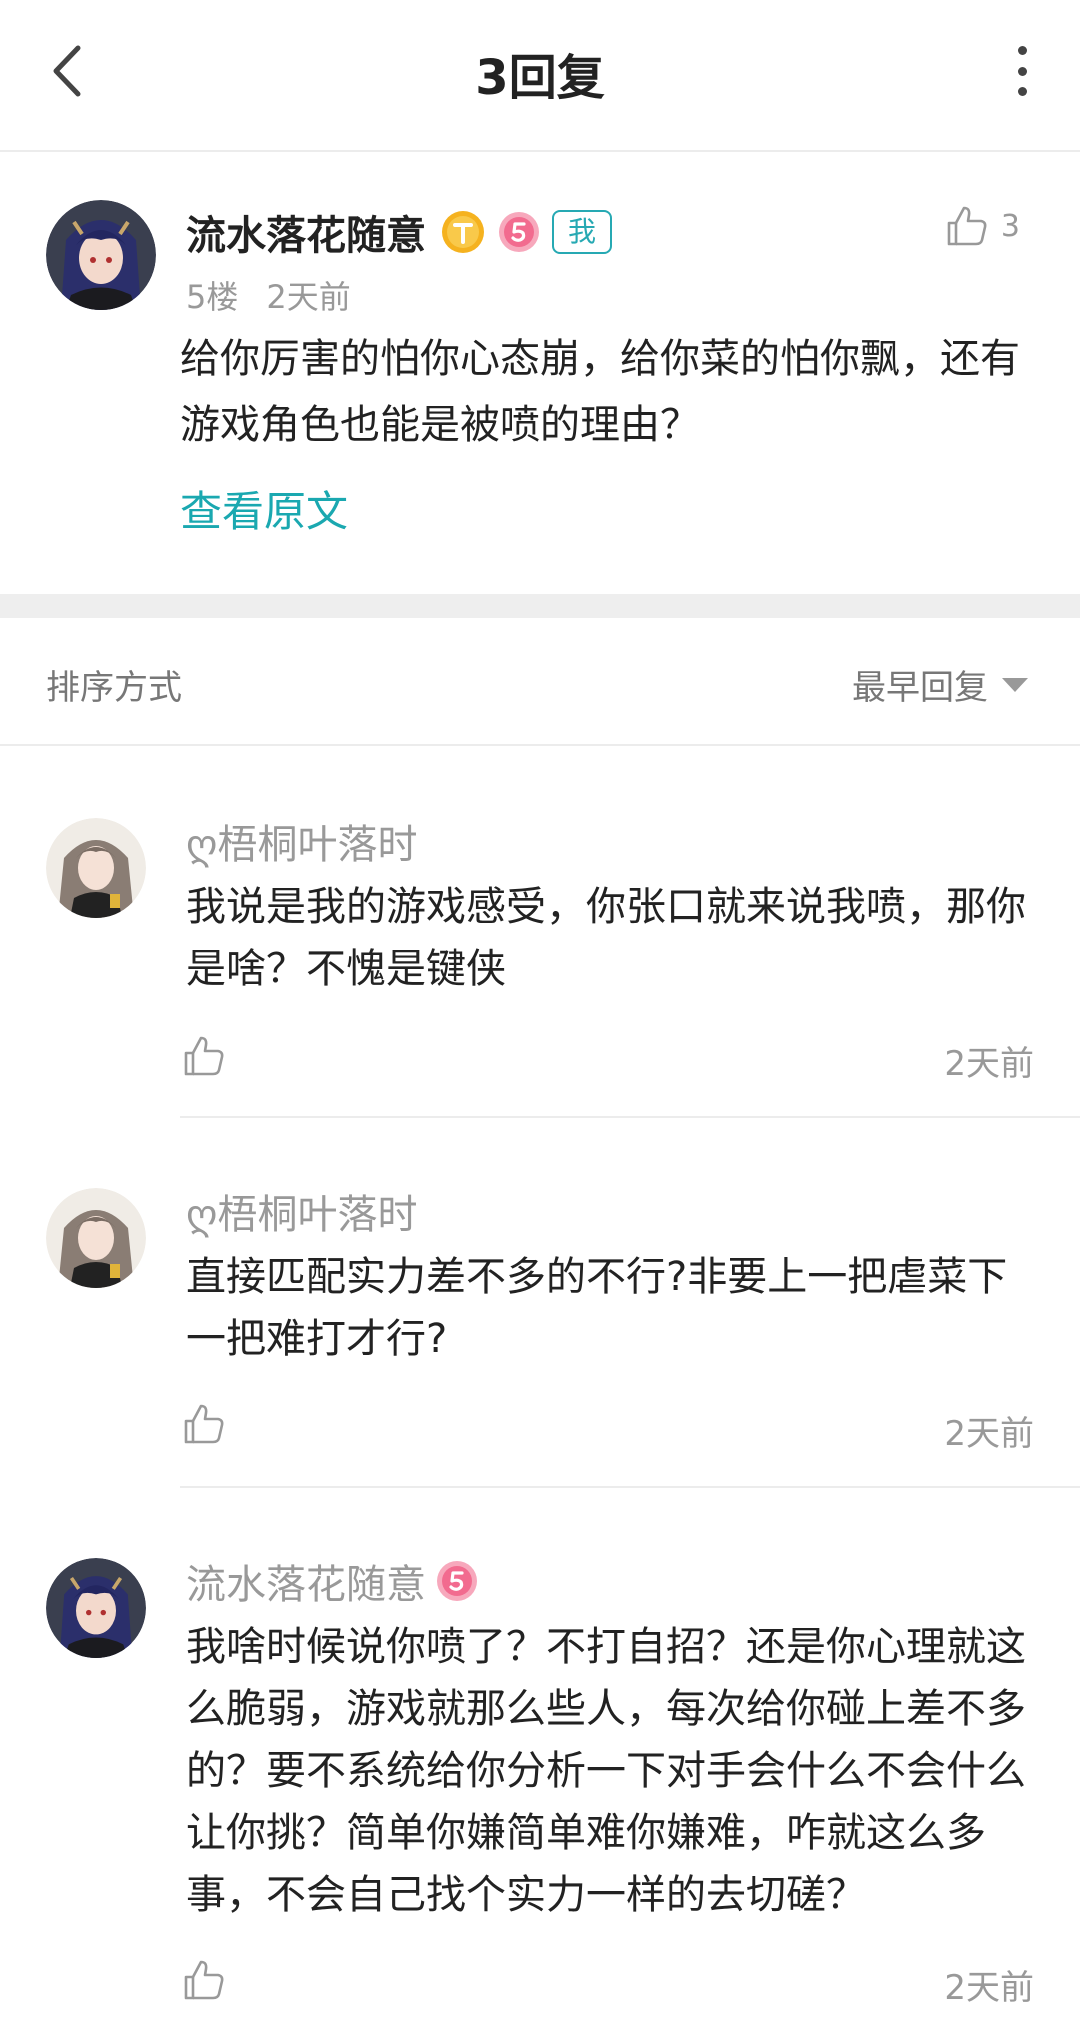 This screenshot has width=1080, height=2018. I want to click on reply-content: 我说是我的游戏感受，你张口就来说我喷，那你是啥？不愧是键侠, so click(606, 938).